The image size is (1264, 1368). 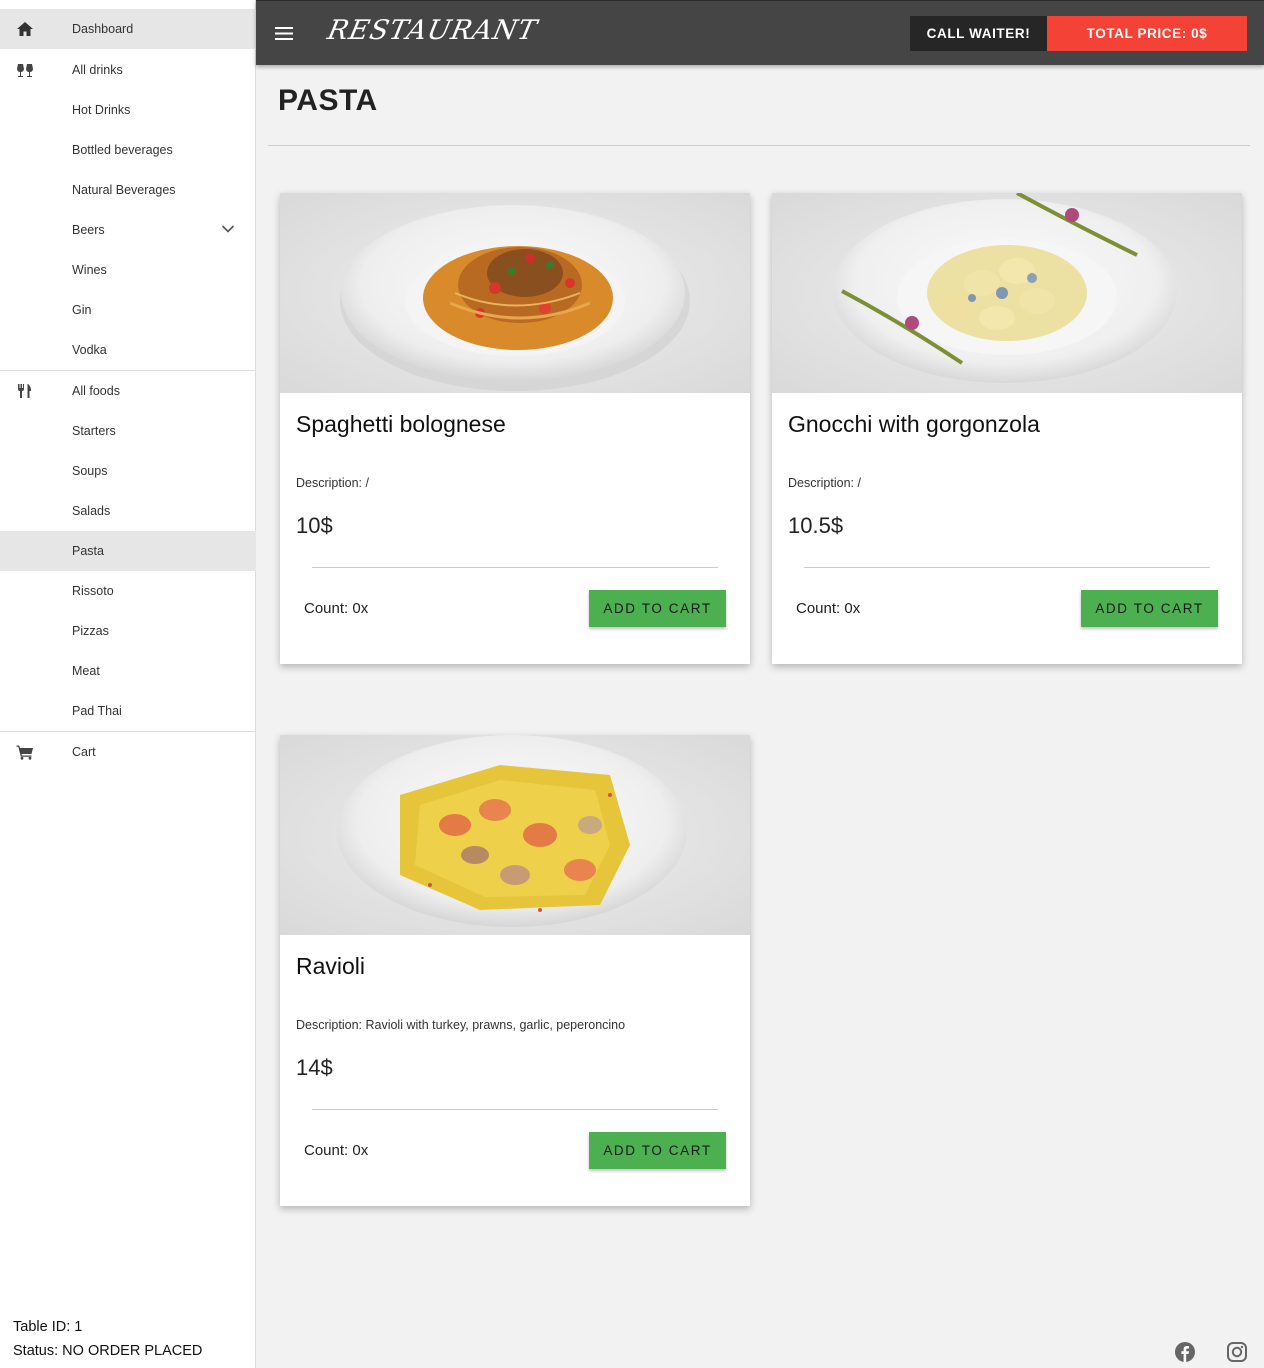 What do you see at coordinates (128, 631) in the screenshot?
I see `sidebar-item-pizzas: Pizzas` at bounding box center [128, 631].